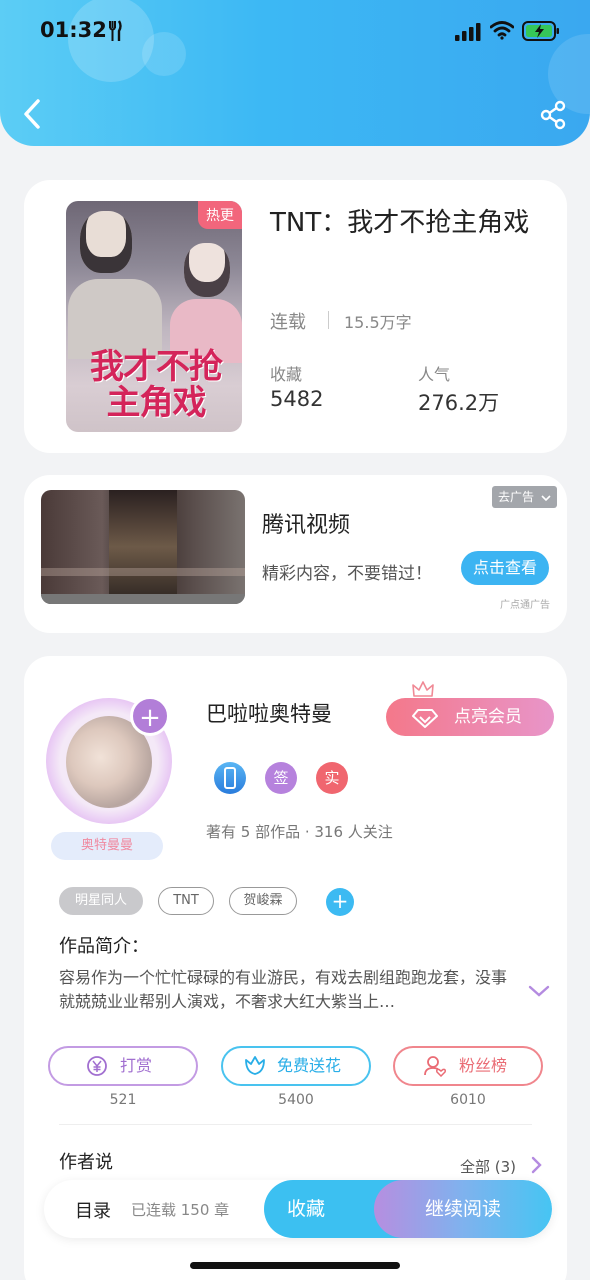 The image size is (590, 1280). I want to click on fans-count: 6010, so click(468, 1100).